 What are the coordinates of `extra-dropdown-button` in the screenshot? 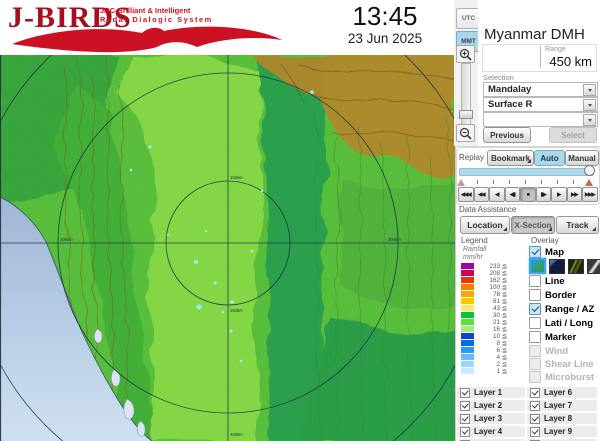 It's located at (589, 120).